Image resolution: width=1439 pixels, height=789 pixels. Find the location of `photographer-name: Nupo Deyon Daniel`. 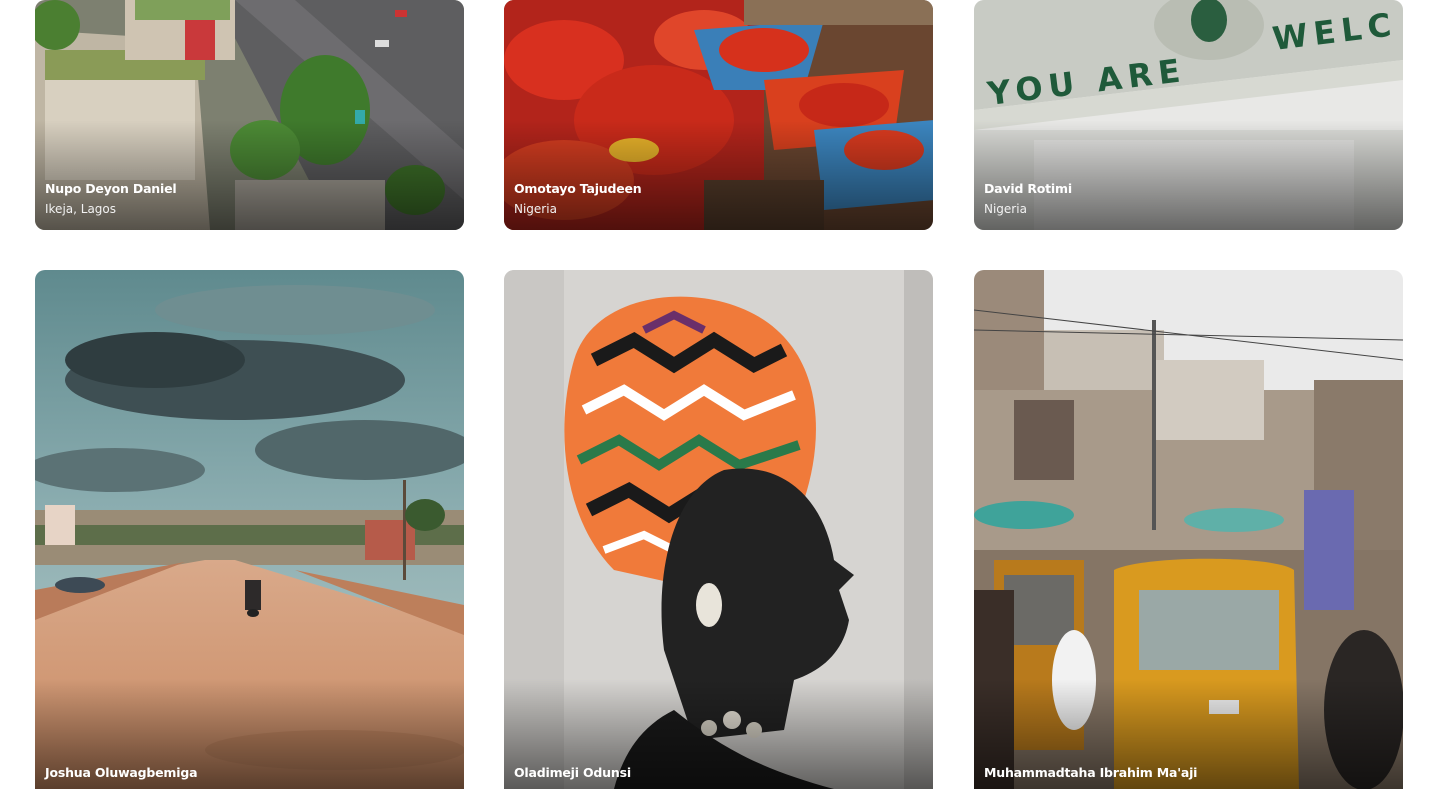

photographer-name: Nupo Deyon Daniel is located at coordinates (111, 189).